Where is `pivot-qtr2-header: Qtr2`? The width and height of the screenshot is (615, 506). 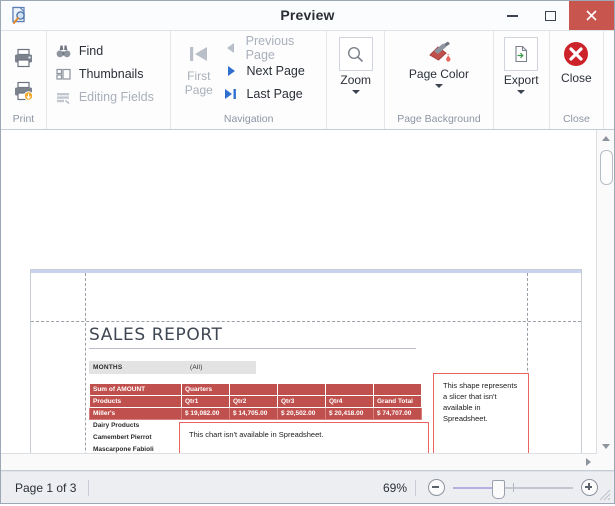 pivot-qtr2-header: Qtr2 is located at coordinates (254, 402).